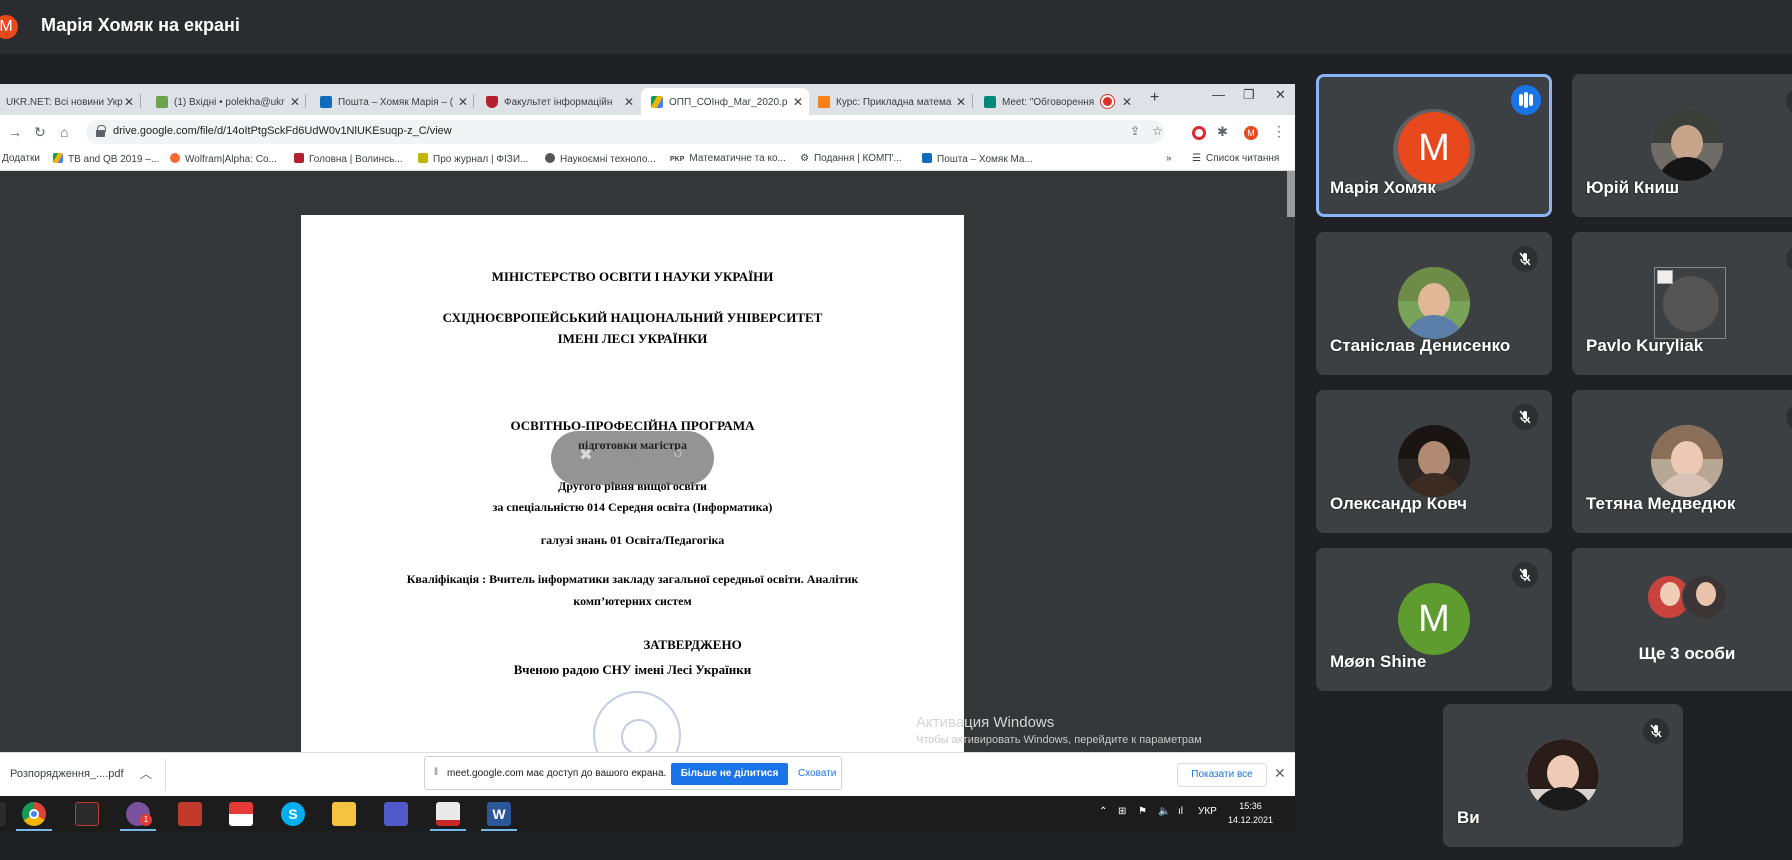 The width and height of the screenshot is (1792, 860). Describe the element at coordinates (1682, 461) in the screenshot. I see `participant-tile: Тетяна Медведюк` at that location.